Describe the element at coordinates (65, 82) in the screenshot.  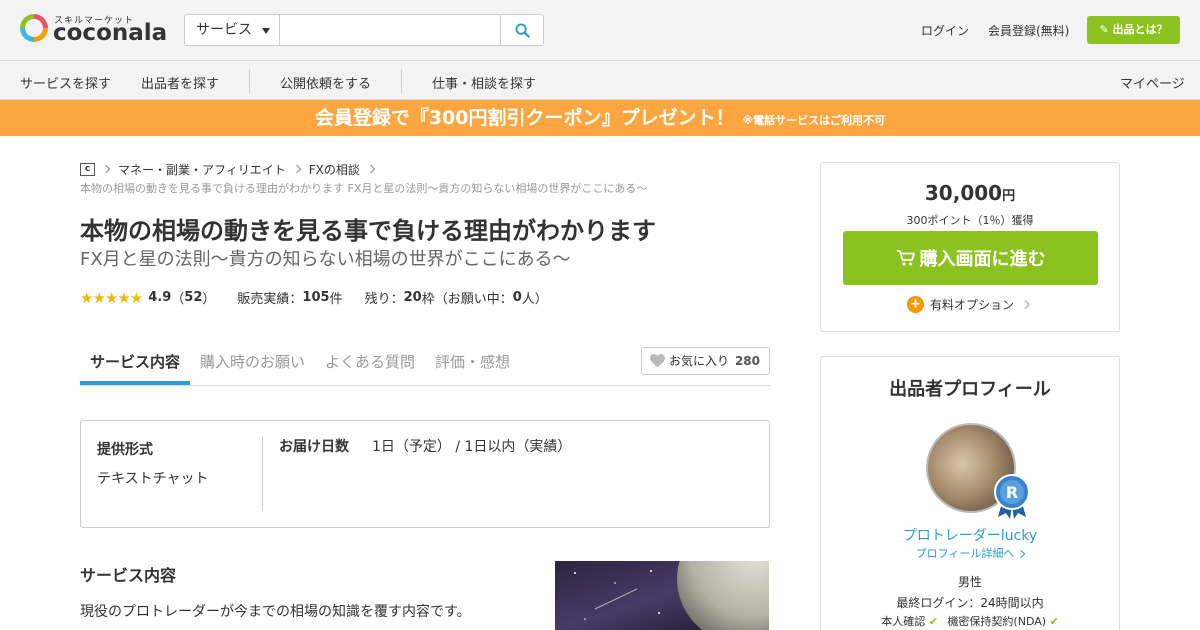
I see `nav-find-services: サービスを探す` at that location.